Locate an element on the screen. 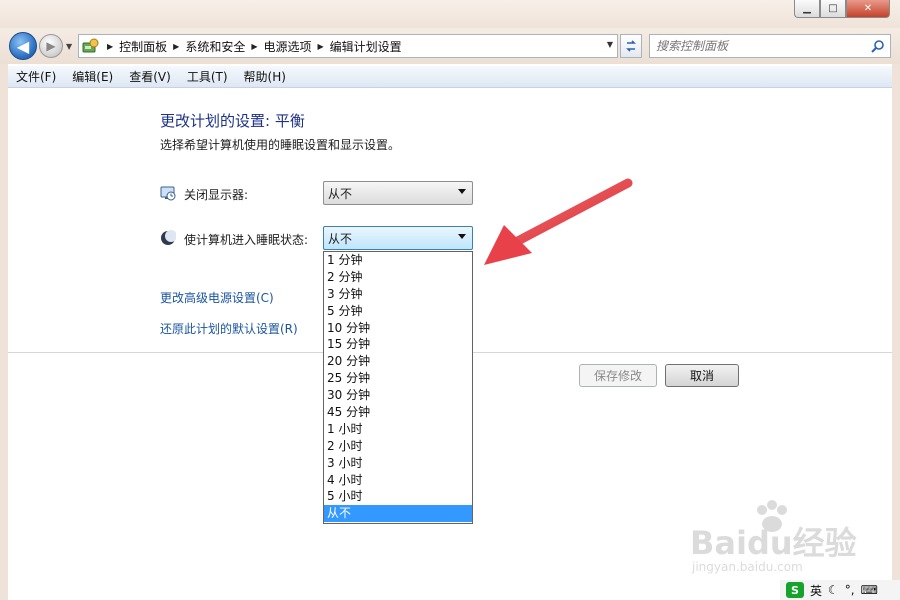 Image resolution: width=900 pixels, height=600 pixels. display-off-select: 从不 is located at coordinates (398, 193).